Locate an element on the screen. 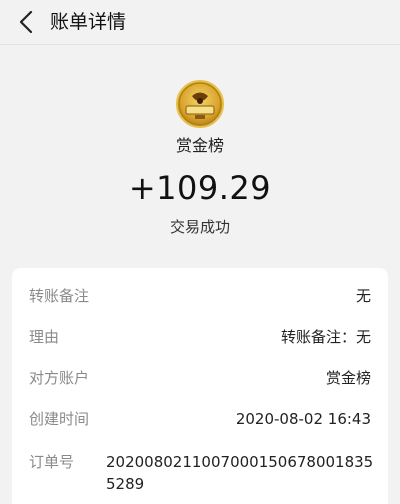  navigation-bar: 账单详情 is located at coordinates (200, 22).